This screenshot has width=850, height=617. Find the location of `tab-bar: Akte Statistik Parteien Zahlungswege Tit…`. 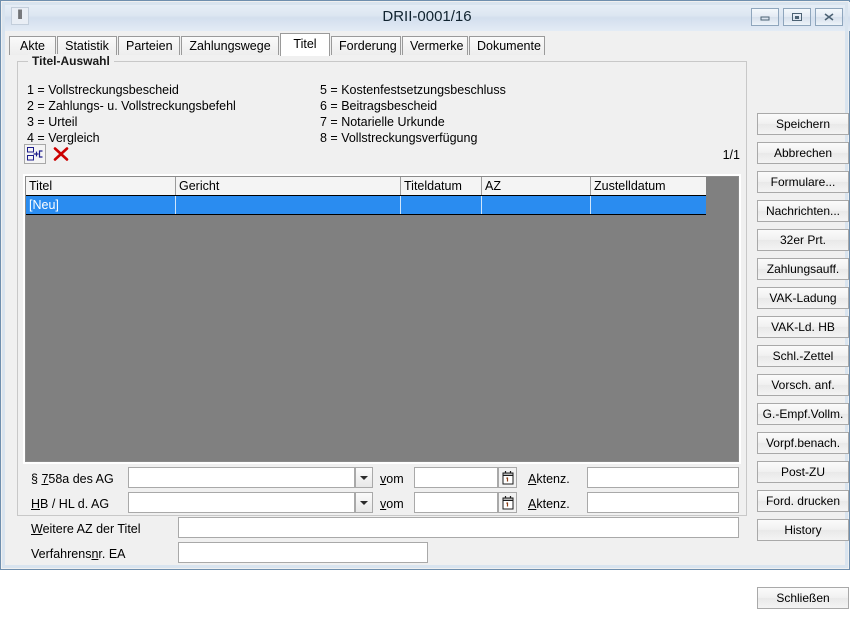

tab-bar: Akte Statistik Parteien Zahlungswege Tit… is located at coordinates (426, 44).